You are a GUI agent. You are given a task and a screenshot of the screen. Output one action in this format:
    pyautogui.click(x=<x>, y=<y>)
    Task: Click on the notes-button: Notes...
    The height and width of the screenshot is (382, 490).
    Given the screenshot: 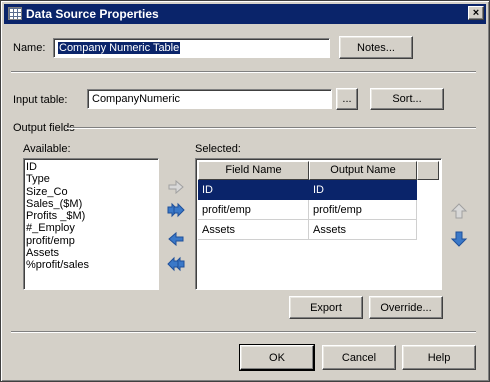 What is the action you would take?
    pyautogui.click(x=376, y=47)
    